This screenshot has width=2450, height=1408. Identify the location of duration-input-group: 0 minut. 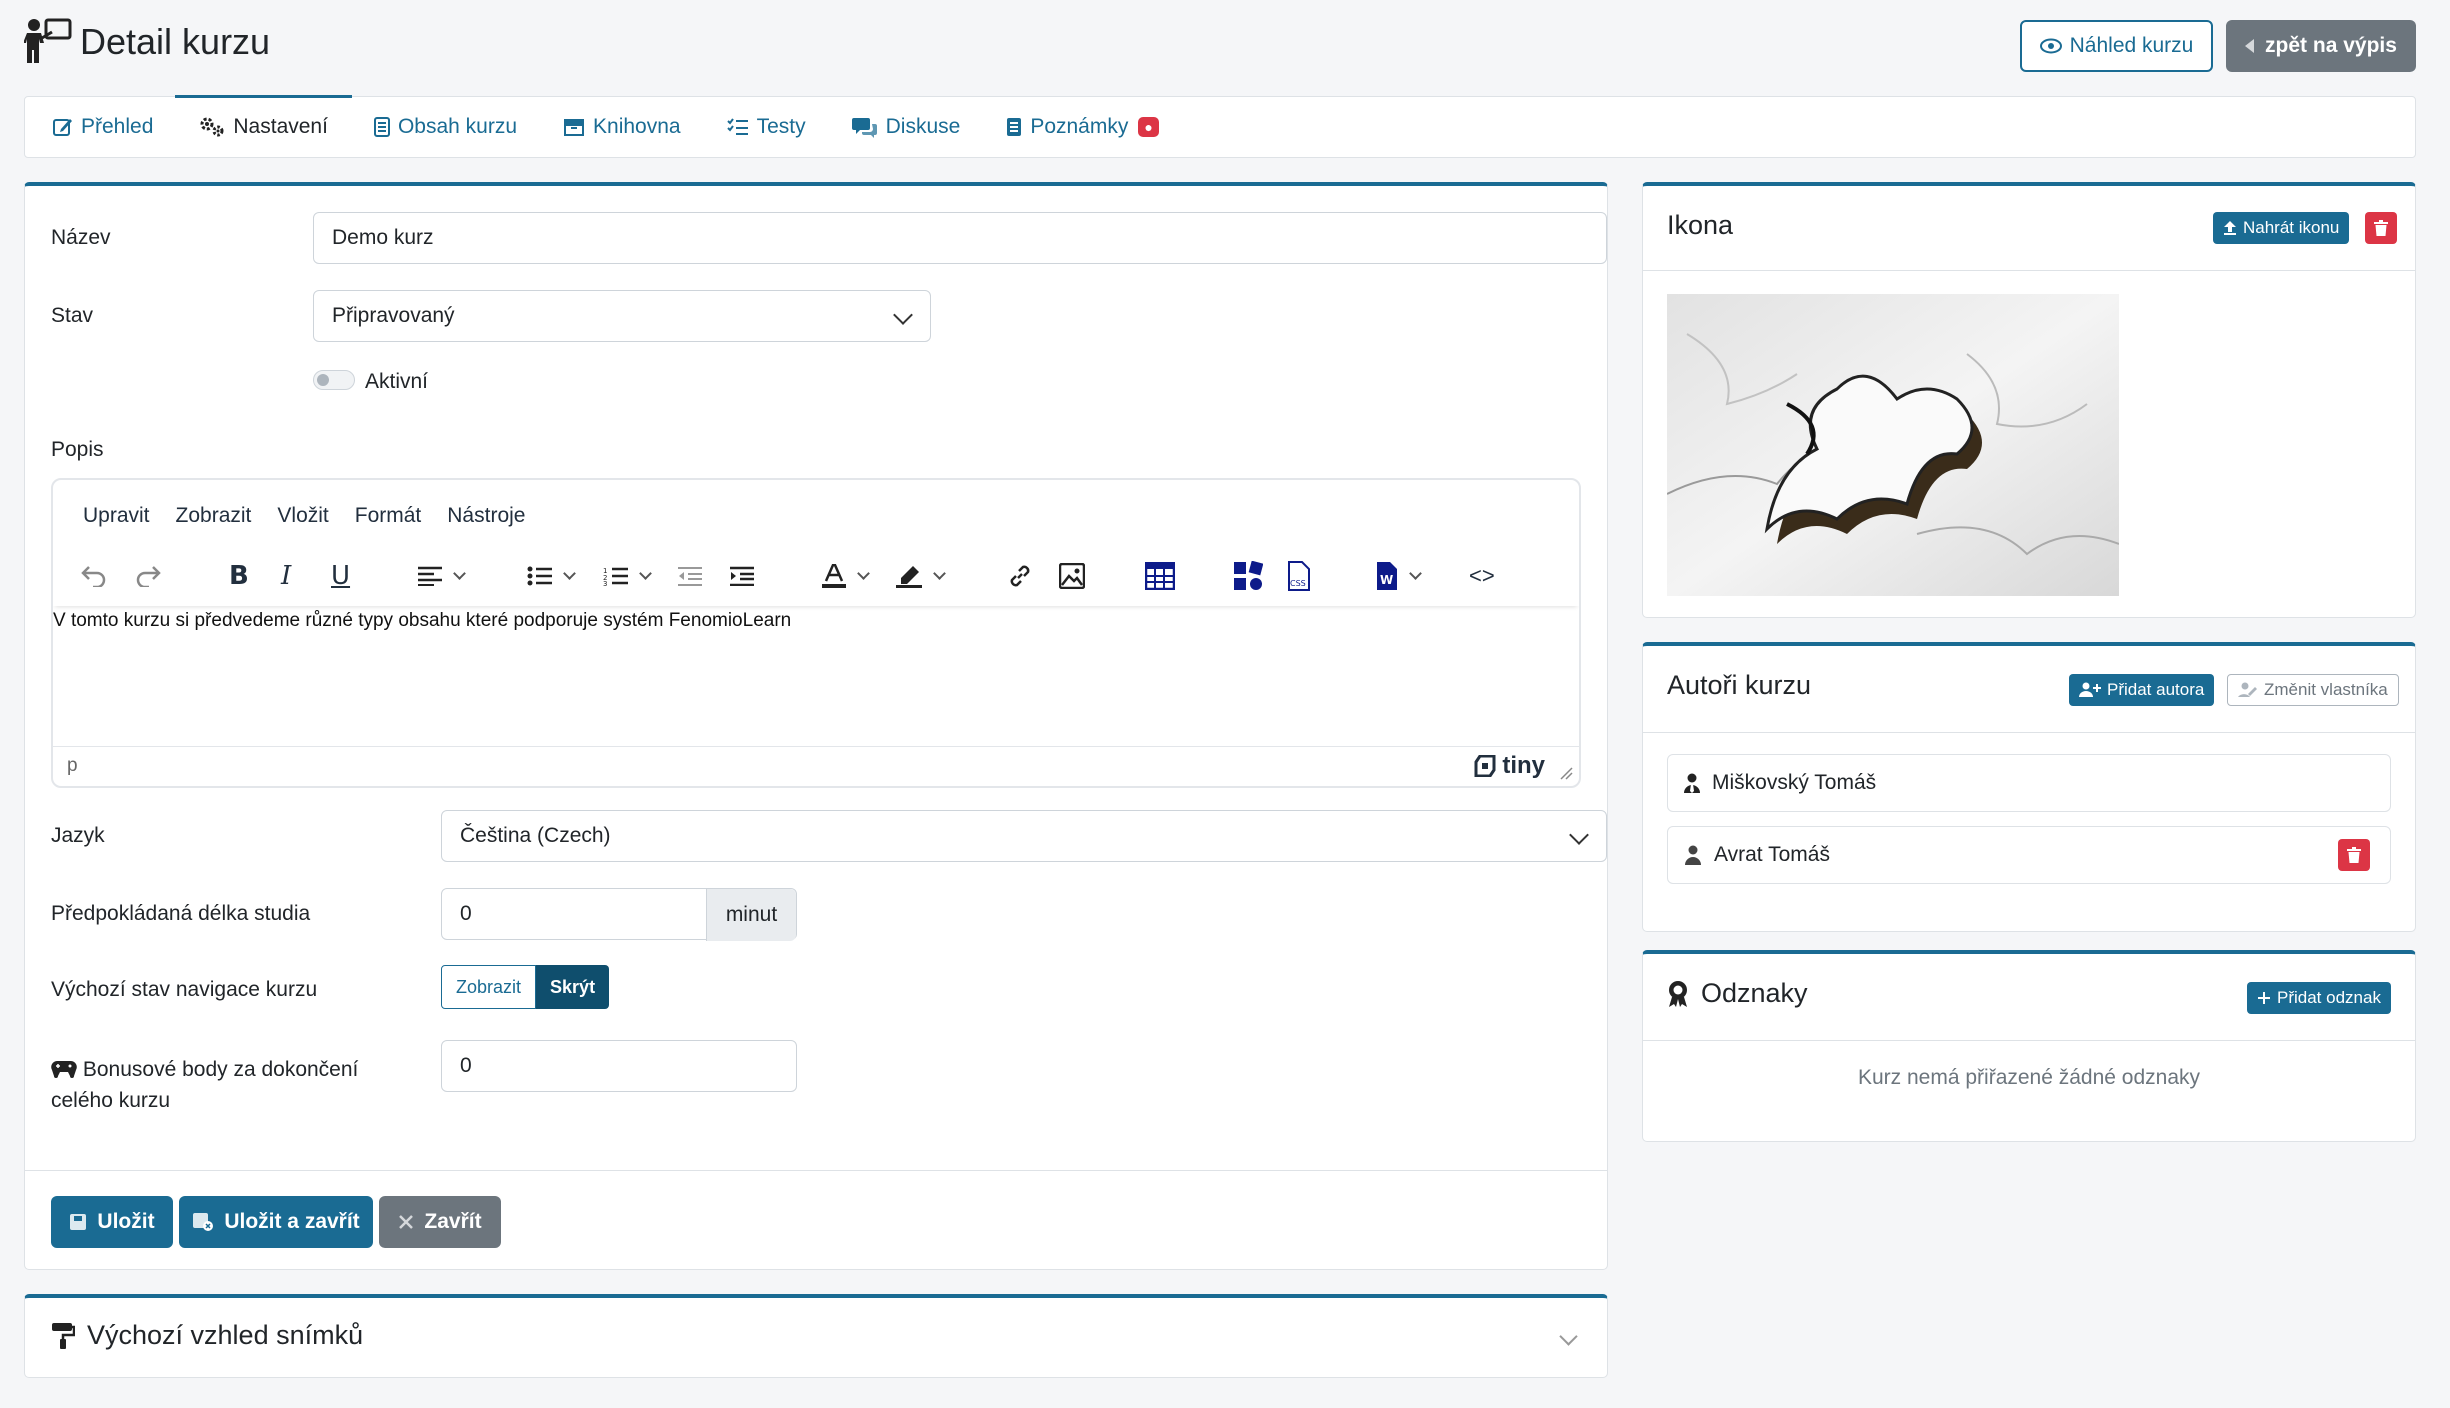
(619, 914).